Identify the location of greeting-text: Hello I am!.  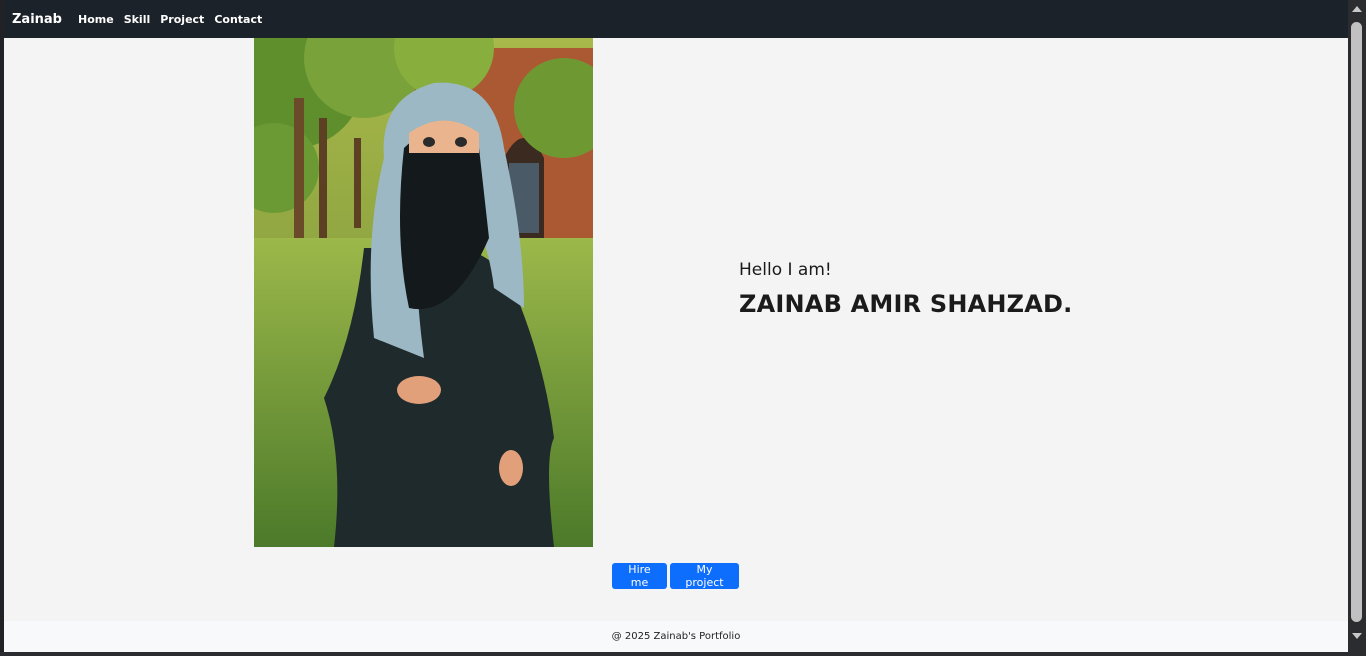
(785, 270).